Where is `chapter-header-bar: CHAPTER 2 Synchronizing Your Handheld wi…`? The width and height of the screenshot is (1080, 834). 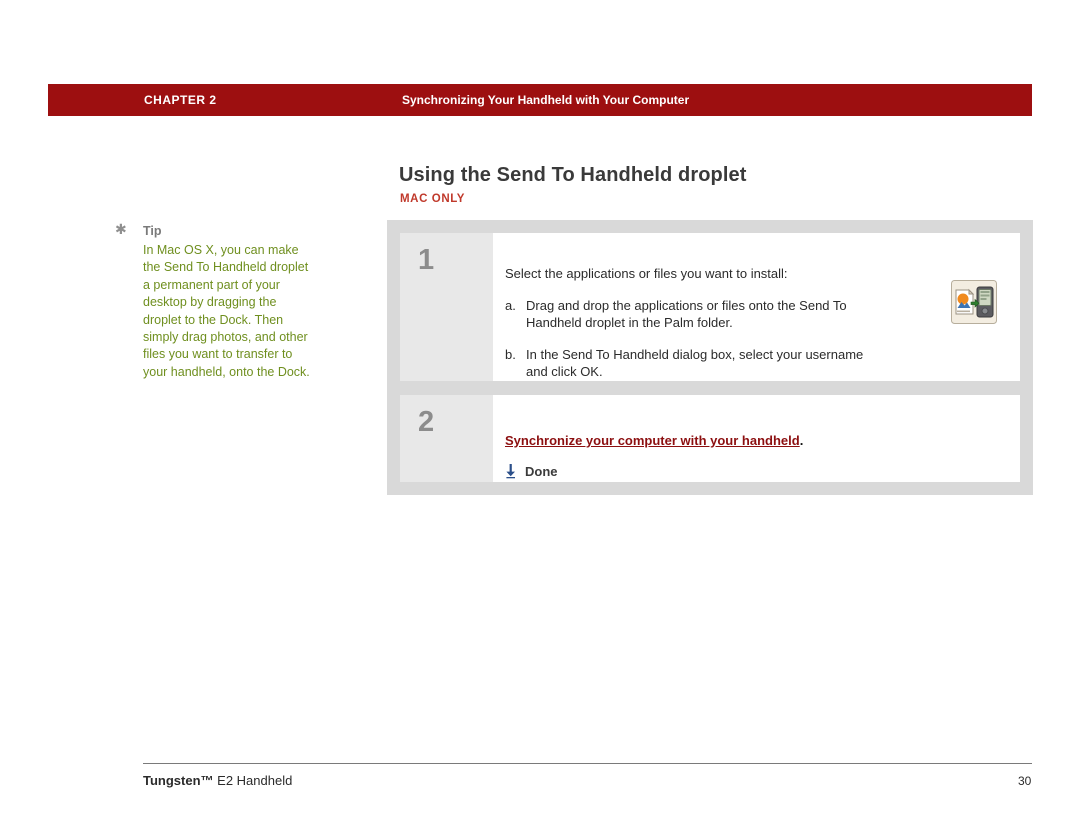
chapter-header-bar: CHAPTER 2 Synchronizing Your Handheld wi… is located at coordinates (540, 100).